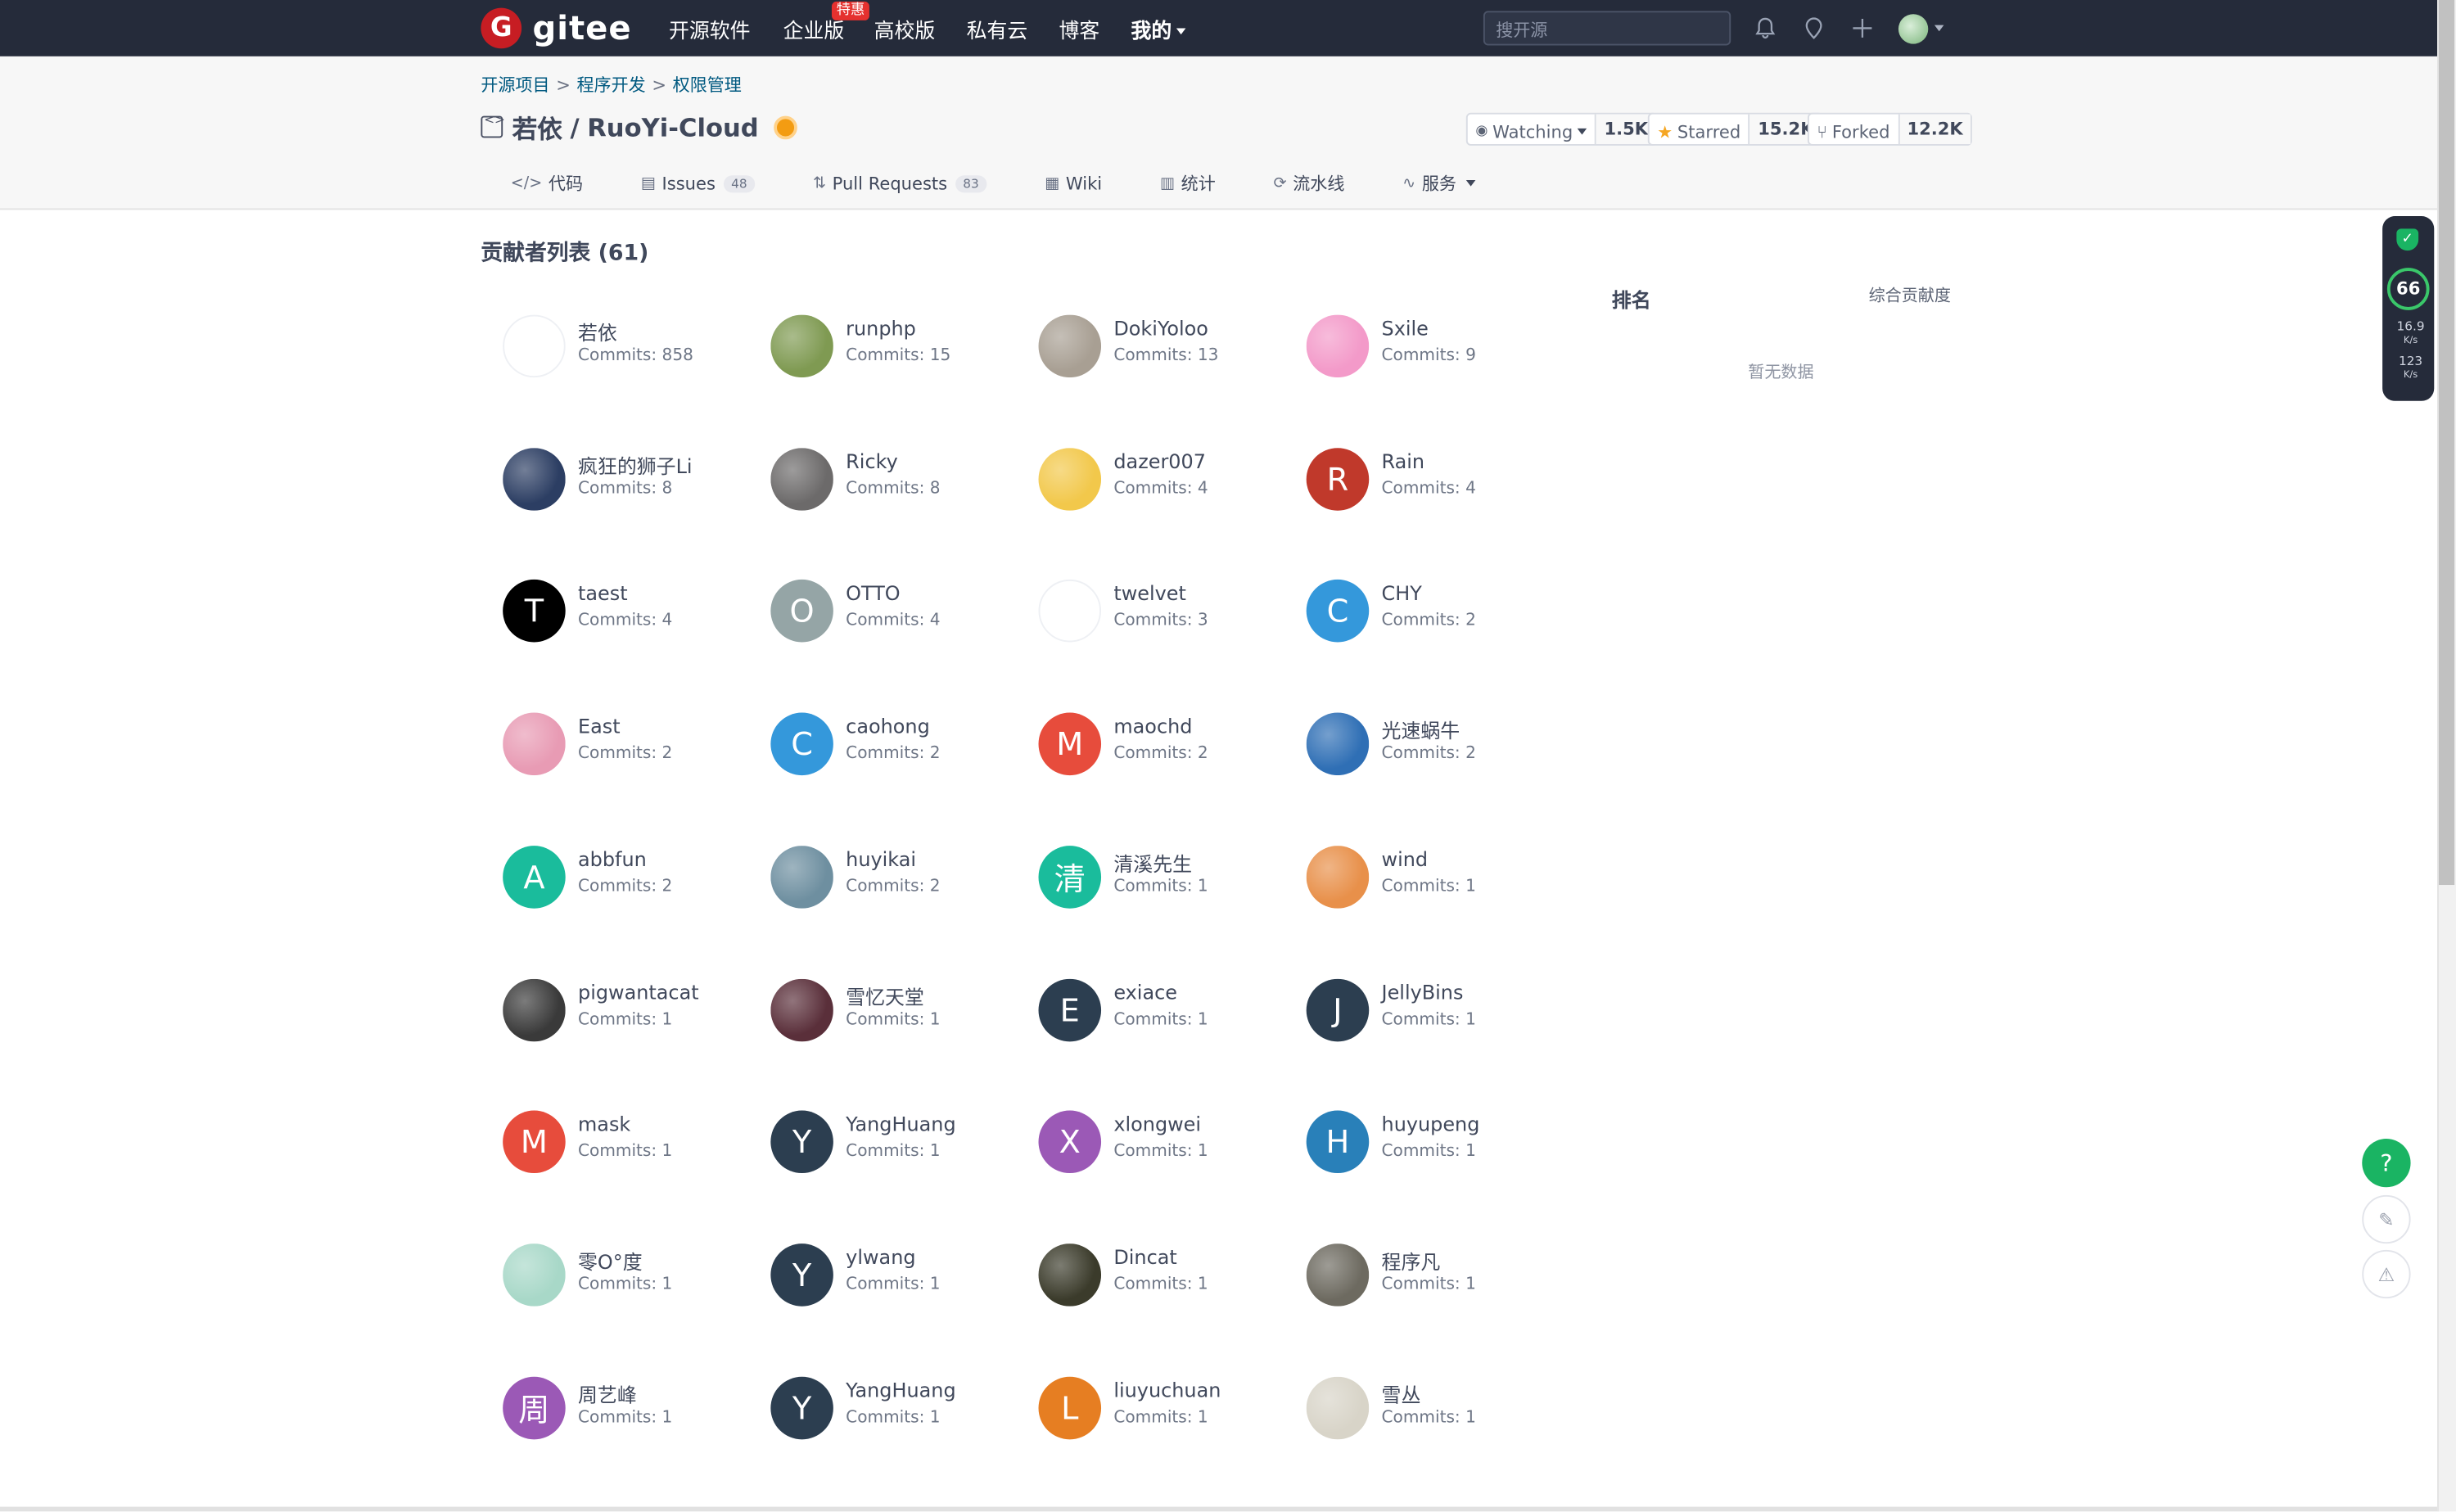 This screenshot has height=1512, width=2456. I want to click on contributor-avatar: L, so click(1070, 1407).